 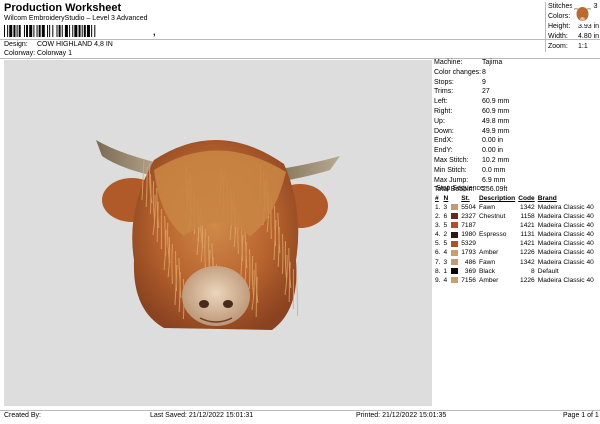 What do you see at coordinates (16, 44) in the screenshot?
I see `design-label: Design:` at bounding box center [16, 44].